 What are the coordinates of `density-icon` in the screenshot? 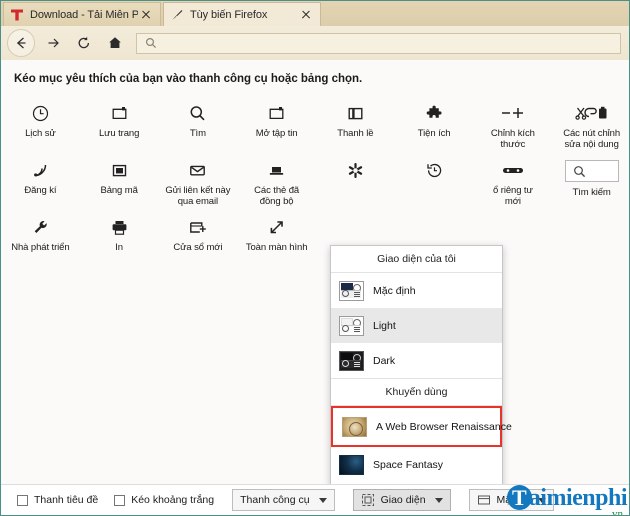 It's located at (483, 500).